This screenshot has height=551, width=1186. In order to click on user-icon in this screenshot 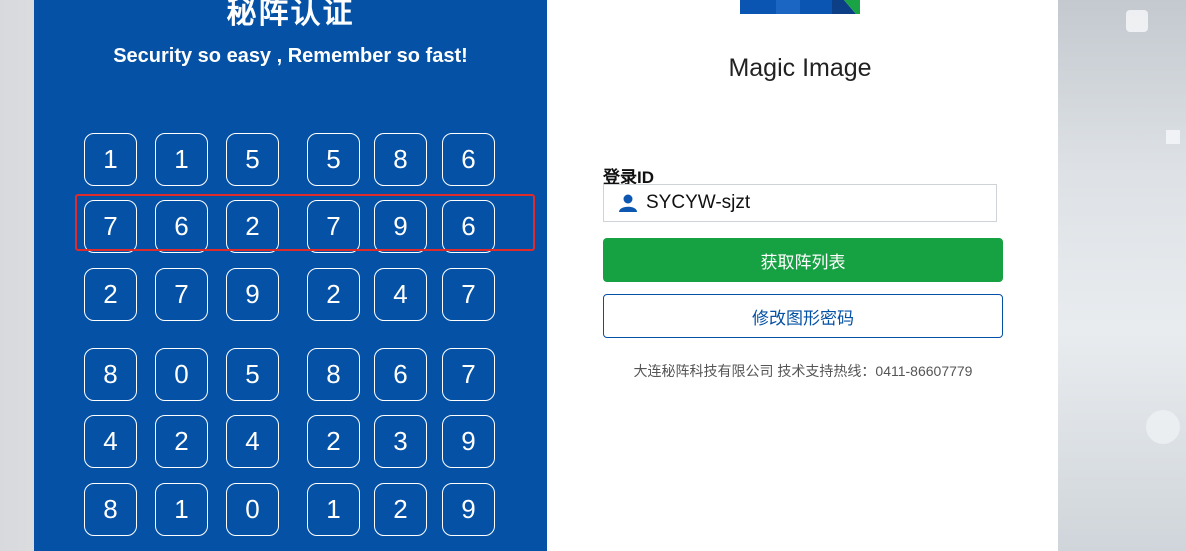, I will do `click(628, 203)`.